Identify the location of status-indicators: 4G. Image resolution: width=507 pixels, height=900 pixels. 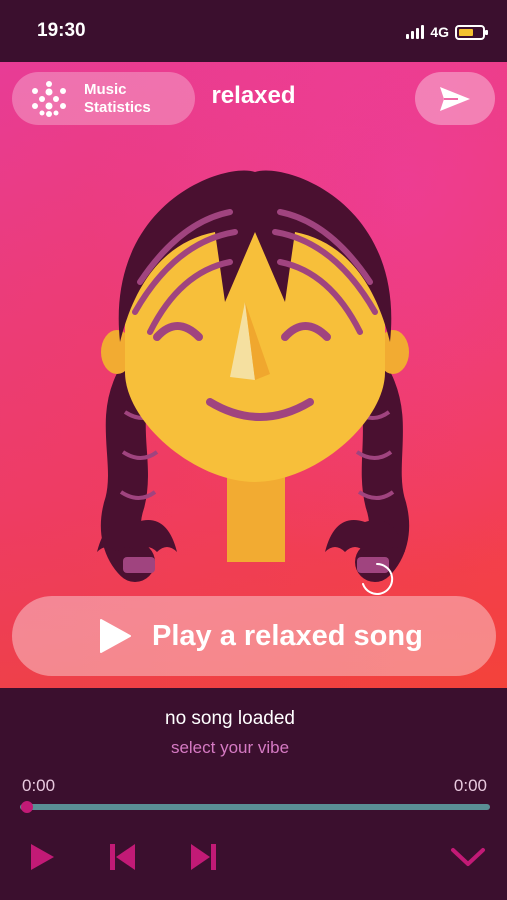
(447, 32).